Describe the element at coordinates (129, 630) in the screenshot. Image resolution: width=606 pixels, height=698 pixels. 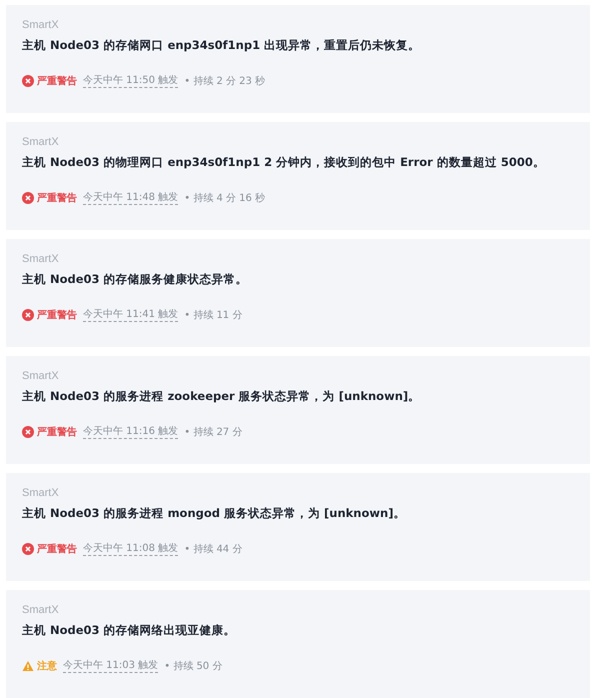
I see `alert-message: 主机 Node03 的存储网络出现亚健康。` at that location.